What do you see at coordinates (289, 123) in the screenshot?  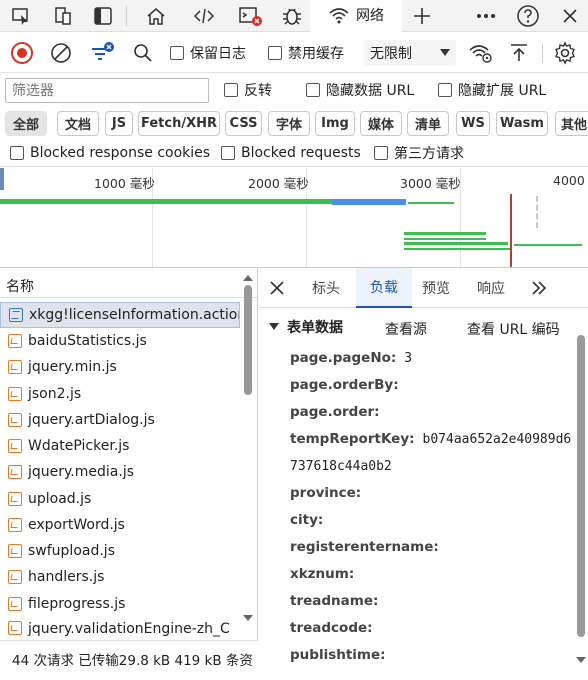 I see `type-chip-font: 字体` at bounding box center [289, 123].